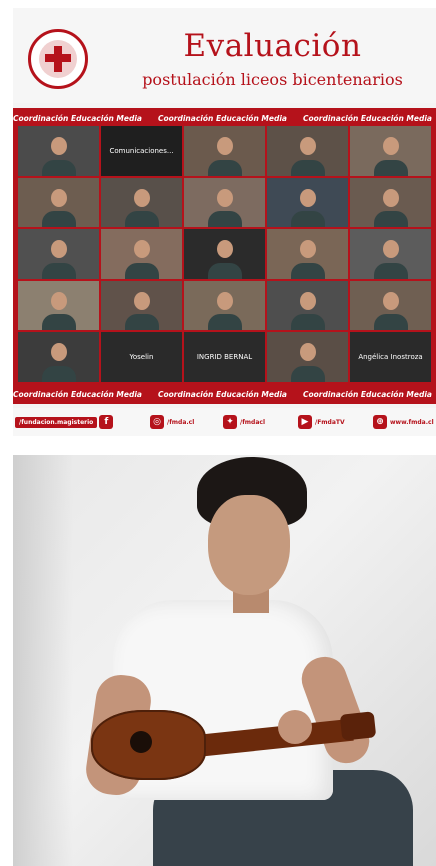  I want to click on participant-name: Angélica Inostroza, so click(390, 357).